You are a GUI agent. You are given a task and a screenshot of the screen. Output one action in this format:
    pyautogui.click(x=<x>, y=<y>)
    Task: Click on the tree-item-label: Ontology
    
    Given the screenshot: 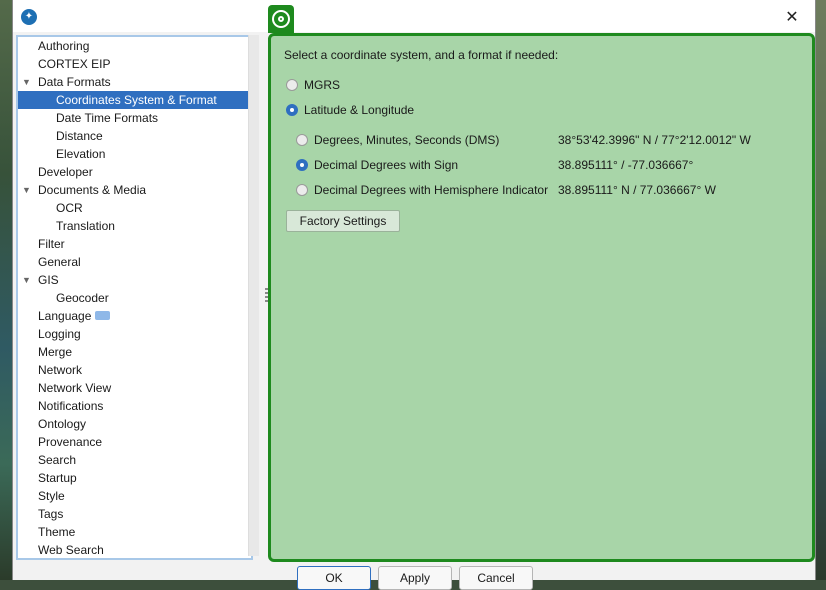 What is the action you would take?
    pyautogui.click(x=62, y=424)
    